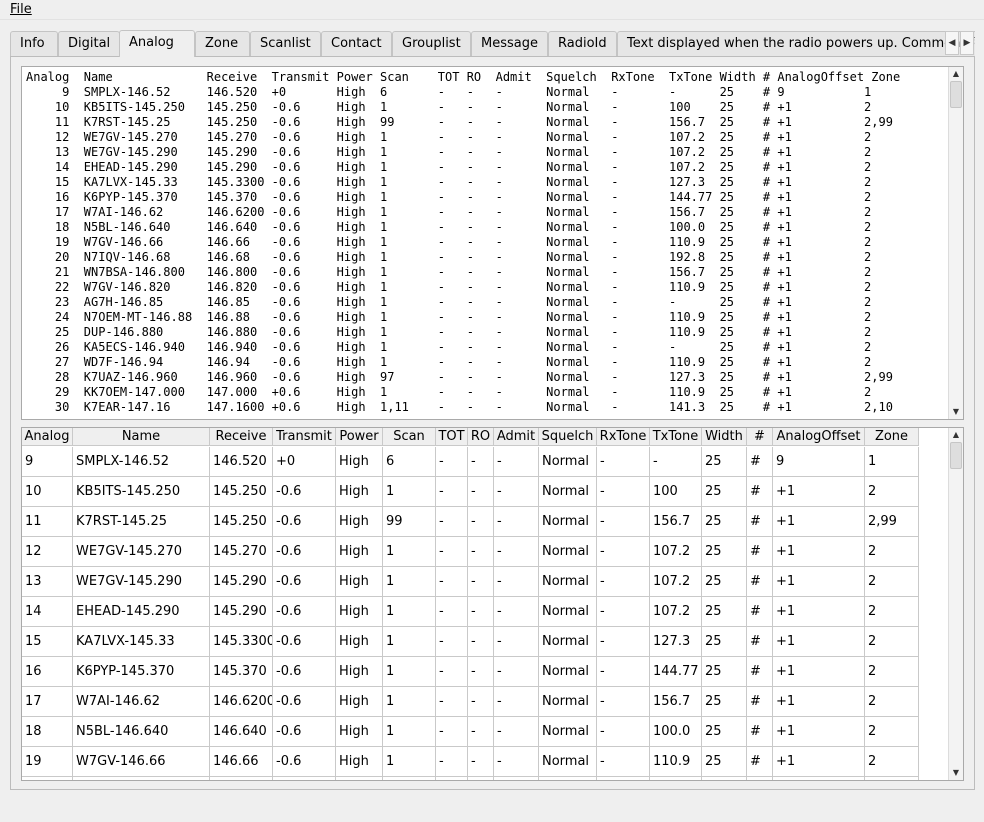 This screenshot has height=822, width=984. What do you see at coordinates (431, 44) in the screenshot?
I see `tab-grouplist: Grouplist` at bounding box center [431, 44].